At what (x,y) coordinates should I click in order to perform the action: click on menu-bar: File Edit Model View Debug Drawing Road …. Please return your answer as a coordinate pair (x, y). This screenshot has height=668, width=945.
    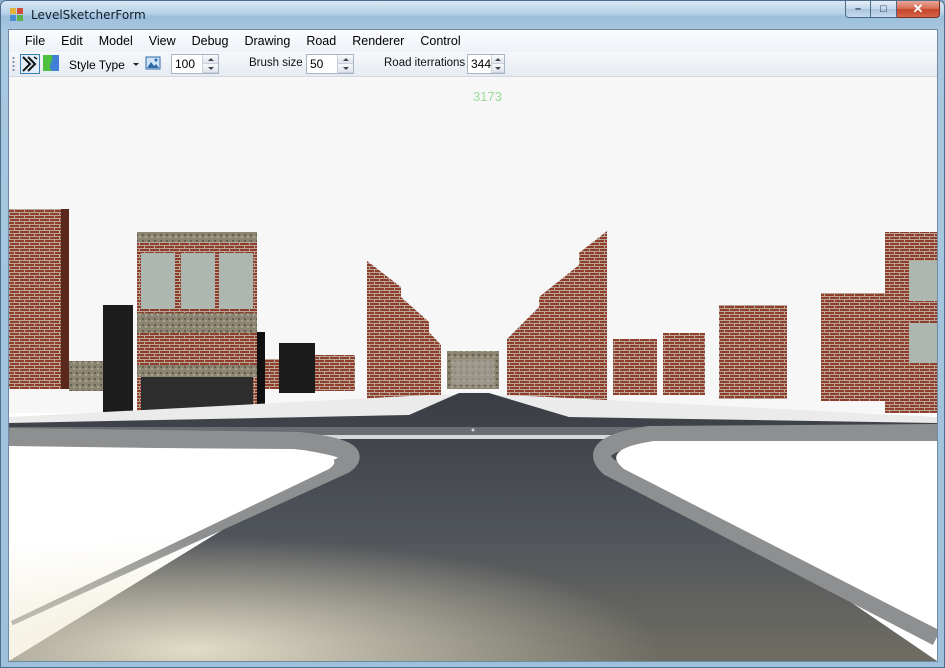
    Looking at the image, I should click on (473, 41).